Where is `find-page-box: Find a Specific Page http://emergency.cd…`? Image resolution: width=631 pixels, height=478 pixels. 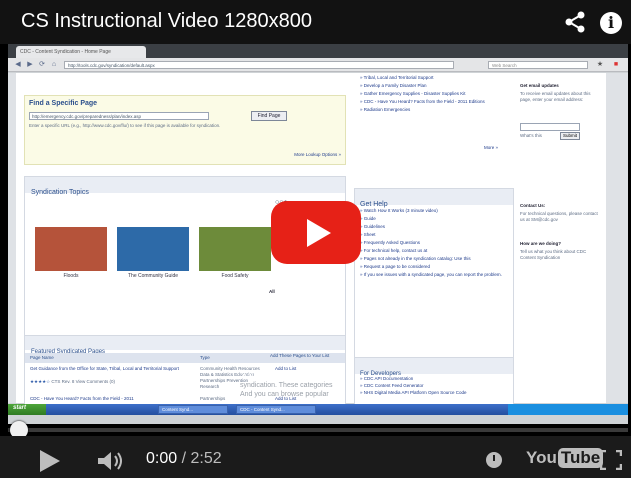
find-page-box: Find a Specific Page http://emergency.cd… is located at coordinates (185, 130).